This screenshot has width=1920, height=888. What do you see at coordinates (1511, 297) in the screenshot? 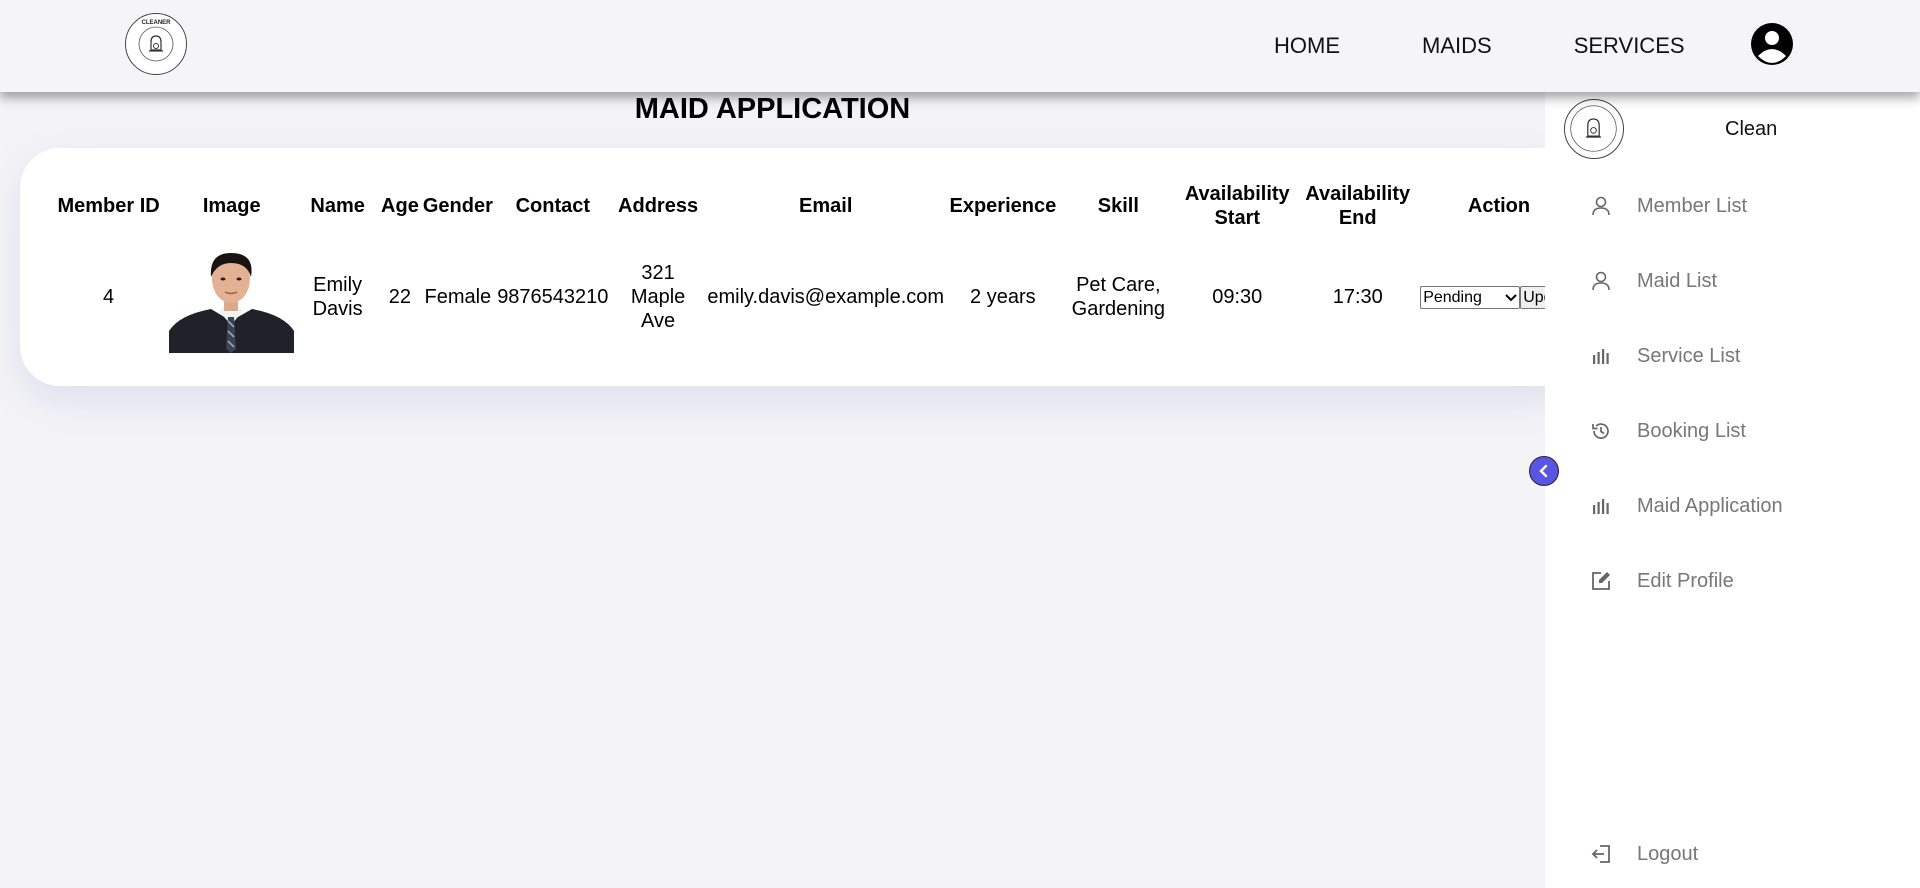
I see `chevron-down-icon` at bounding box center [1511, 297].